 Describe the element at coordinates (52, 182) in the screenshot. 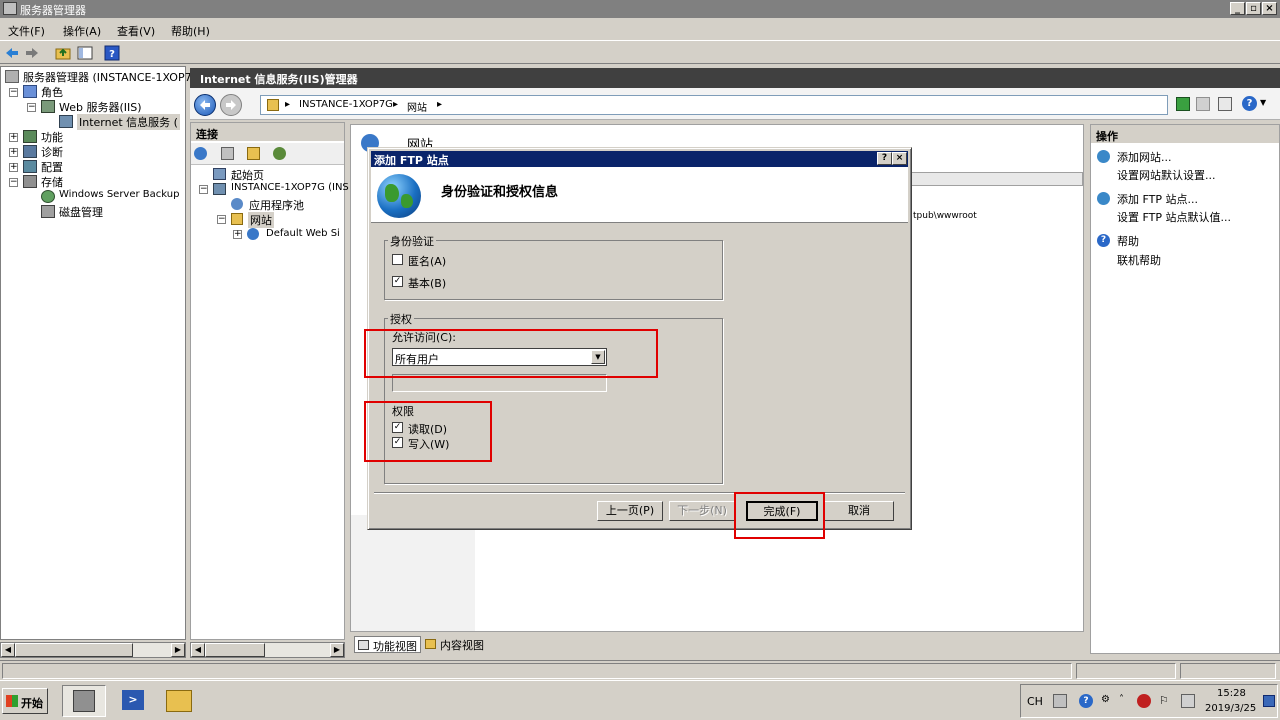

I see `tree-item-storage: 存储` at that location.